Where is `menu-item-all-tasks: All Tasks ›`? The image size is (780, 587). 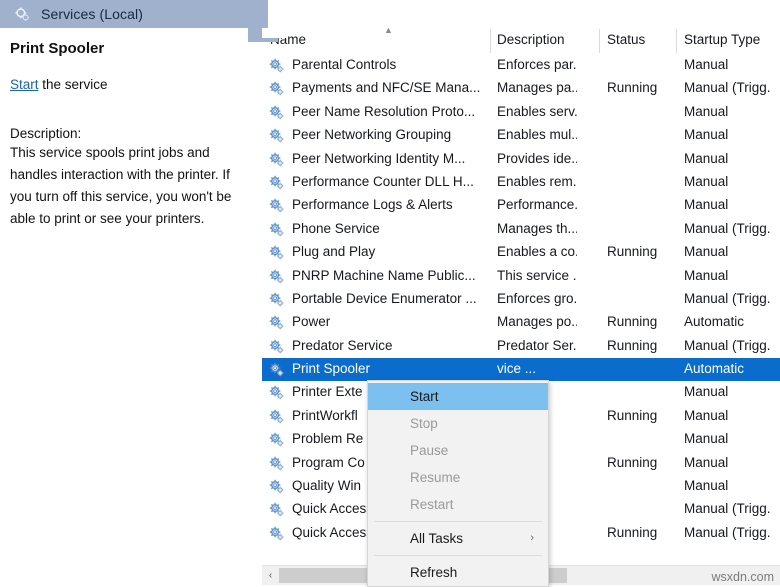
menu-item-all-tasks: All Tasks › is located at coordinates (458, 538).